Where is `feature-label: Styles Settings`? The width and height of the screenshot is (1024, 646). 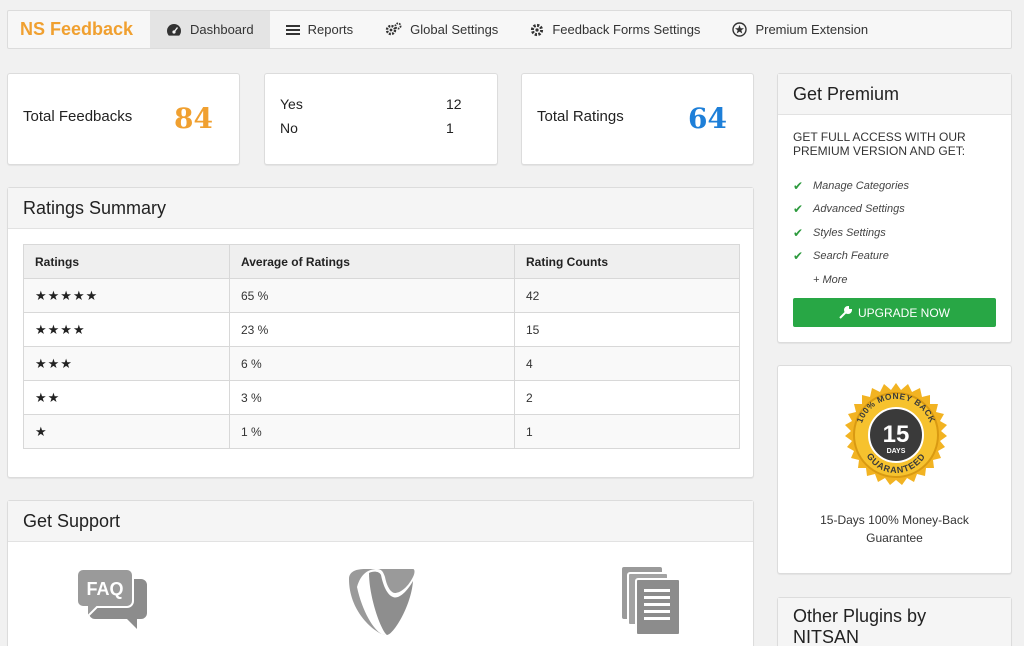 feature-label: Styles Settings is located at coordinates (849, 232).